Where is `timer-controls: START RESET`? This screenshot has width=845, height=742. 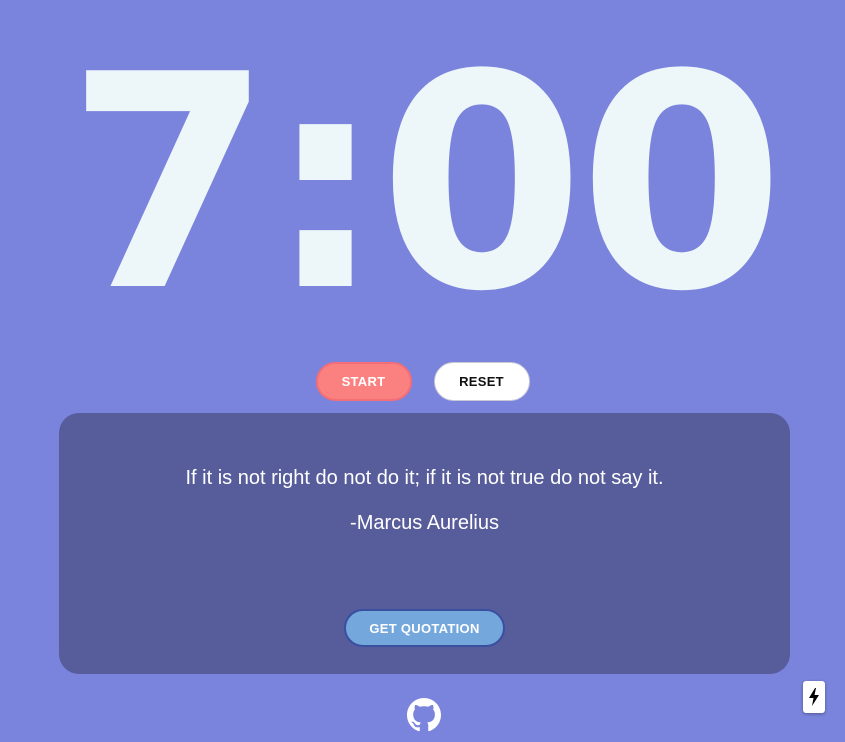
timer-controls: START RESET is located at coordinates (422, 381).